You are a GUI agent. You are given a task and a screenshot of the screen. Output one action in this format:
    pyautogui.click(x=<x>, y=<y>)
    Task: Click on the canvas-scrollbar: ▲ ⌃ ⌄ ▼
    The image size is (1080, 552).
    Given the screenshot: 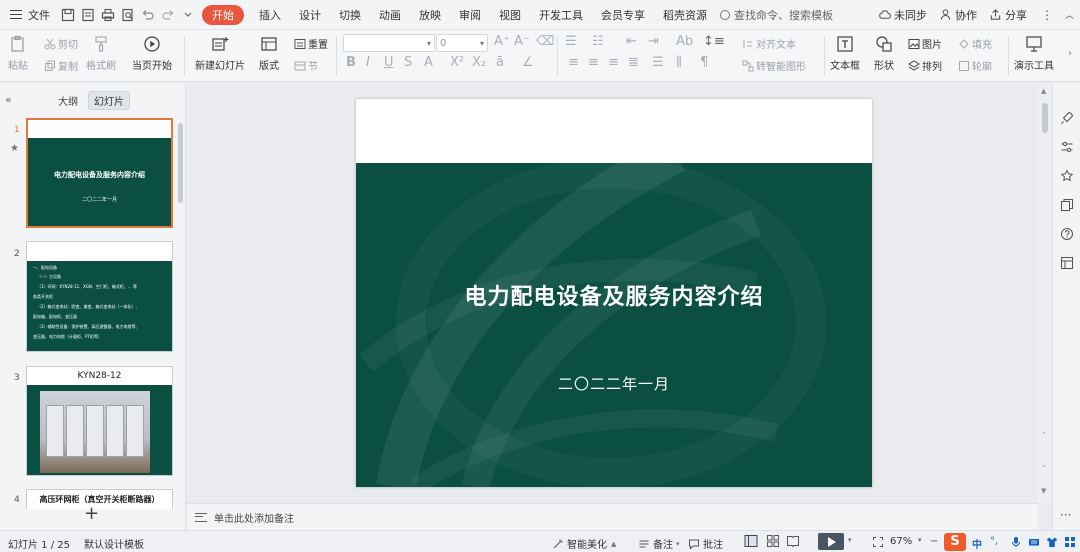 What is the action you would take?
    pyautogui.click(x=1045, y=293)
    